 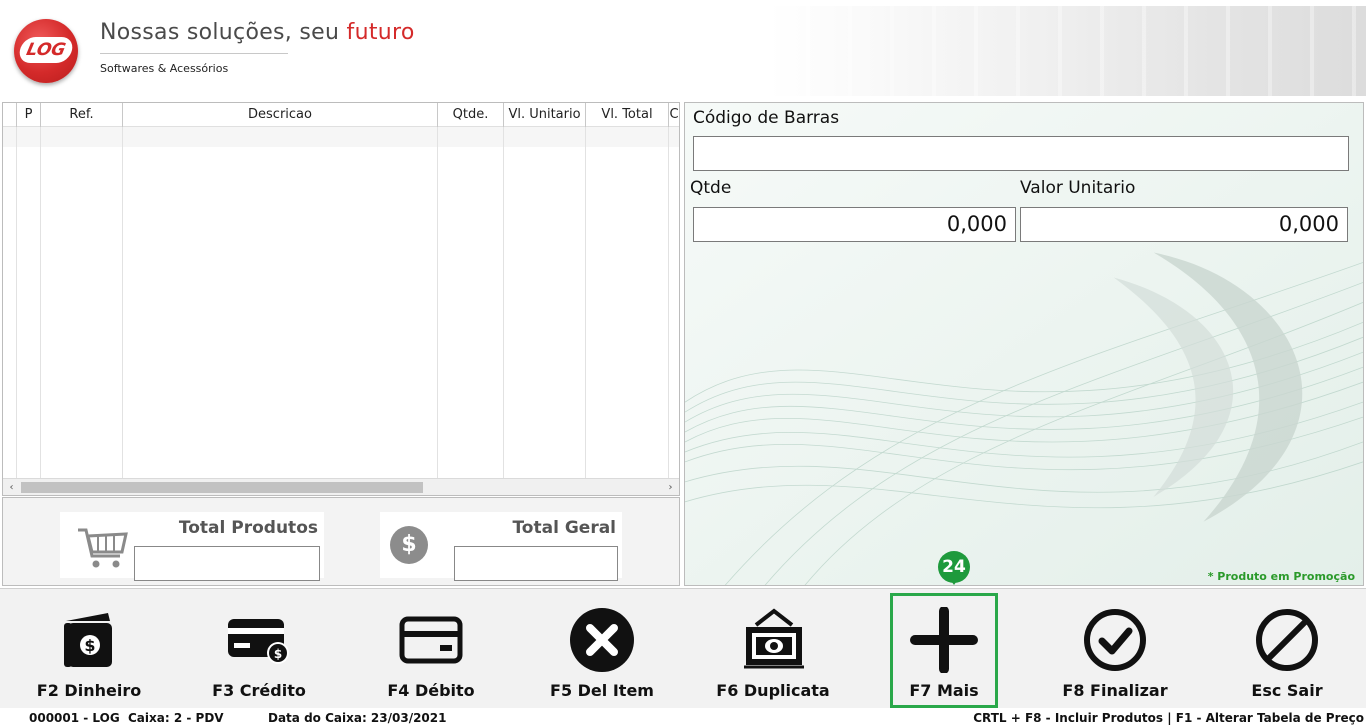 I want to click on col-c: C, so click(x=674, y=115).